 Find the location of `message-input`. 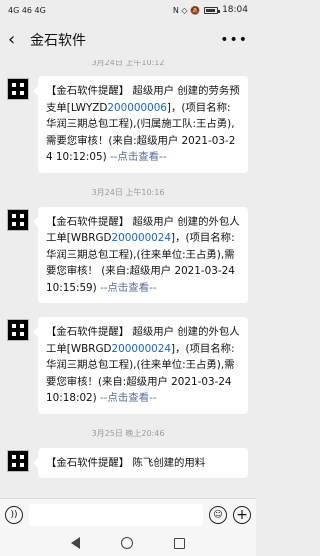

message-input is located at coordinates (116, 514).